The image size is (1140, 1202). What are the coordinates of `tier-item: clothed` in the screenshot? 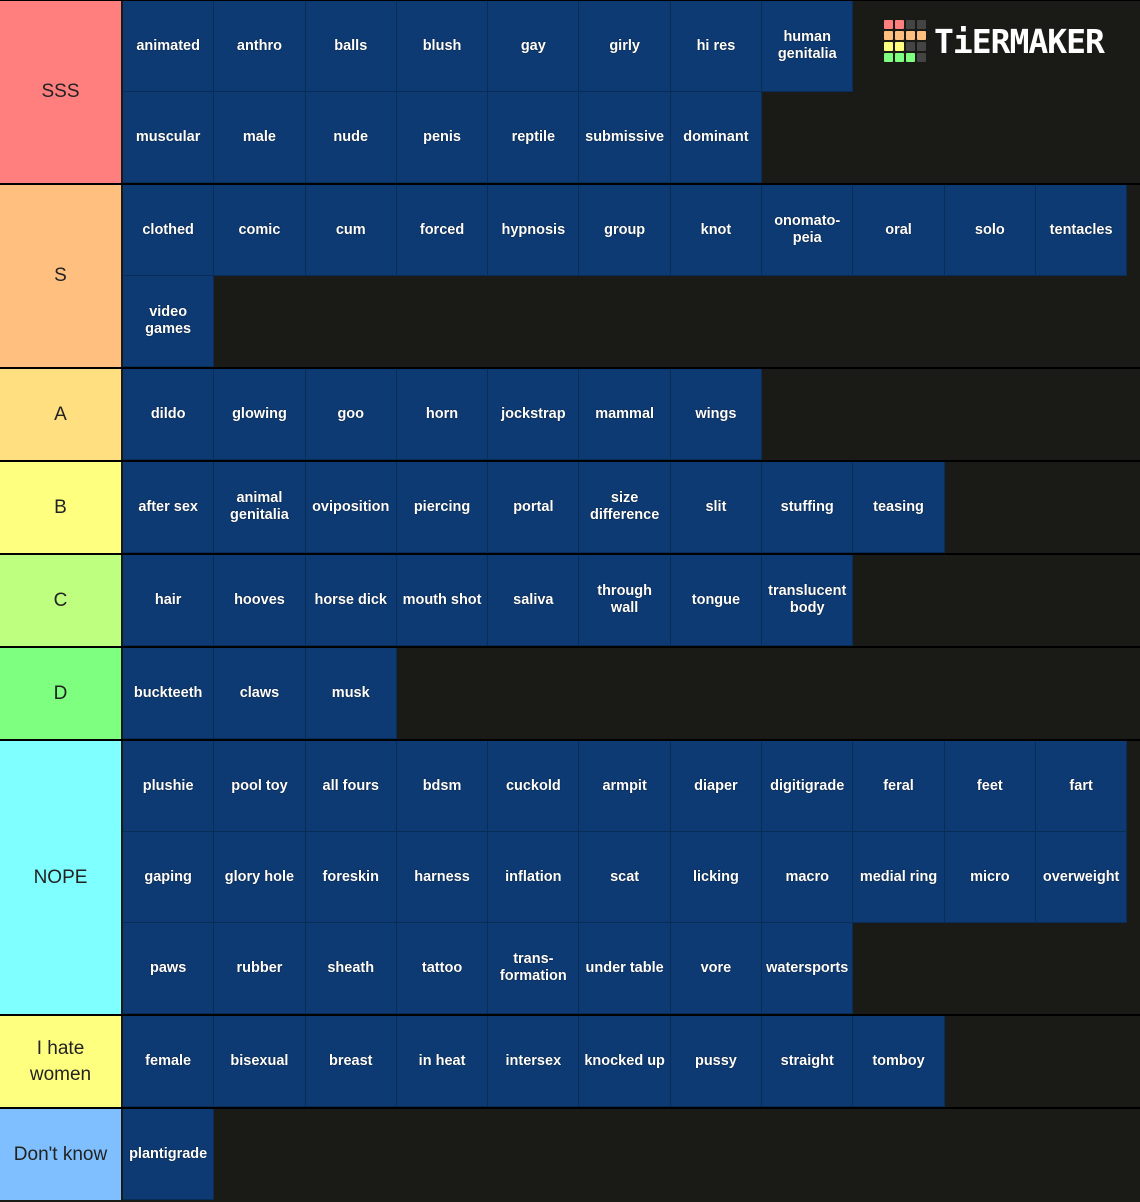 It's located at (169, 230).